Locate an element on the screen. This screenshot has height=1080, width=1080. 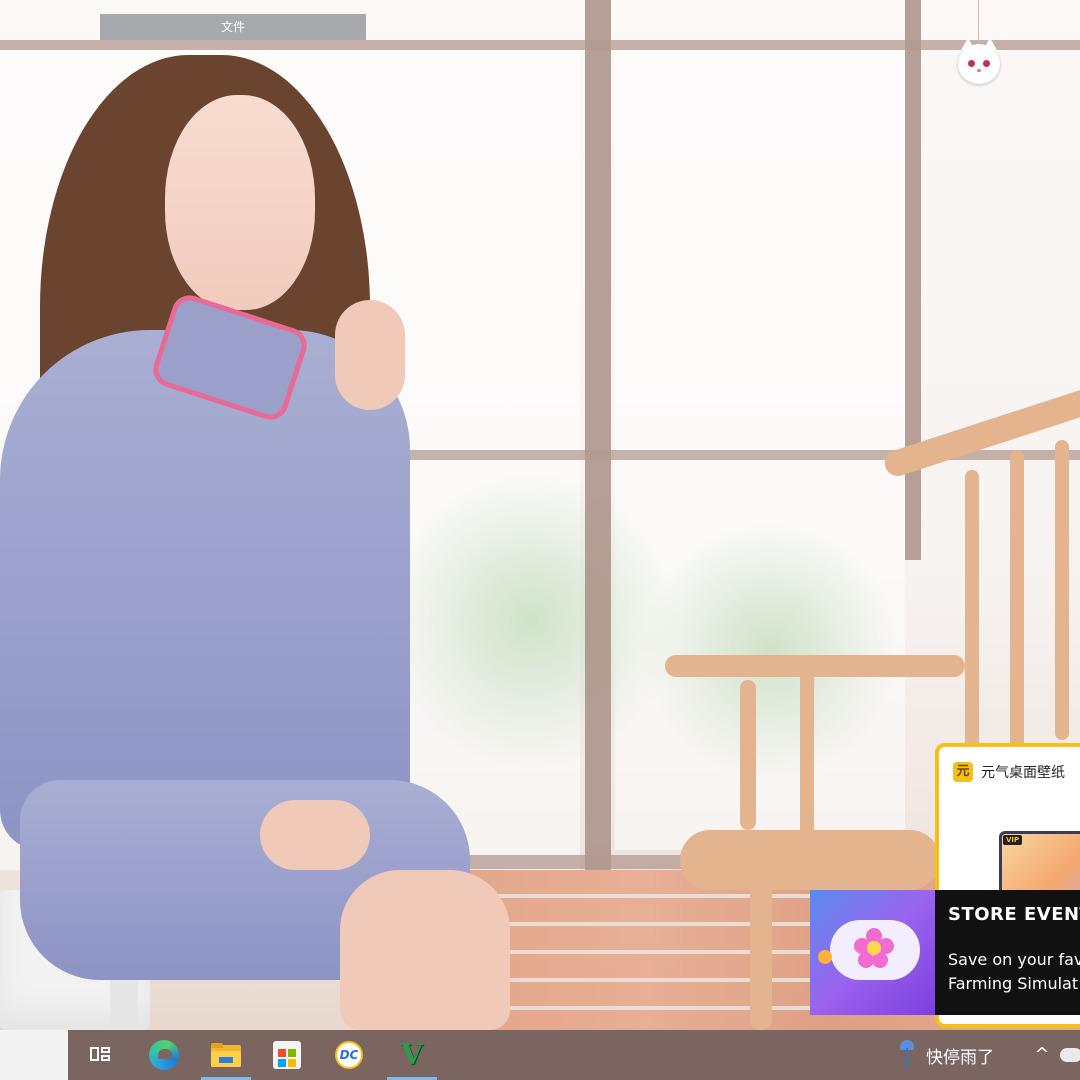
vip-badge: VIP is located at coordinates (1013, 840).